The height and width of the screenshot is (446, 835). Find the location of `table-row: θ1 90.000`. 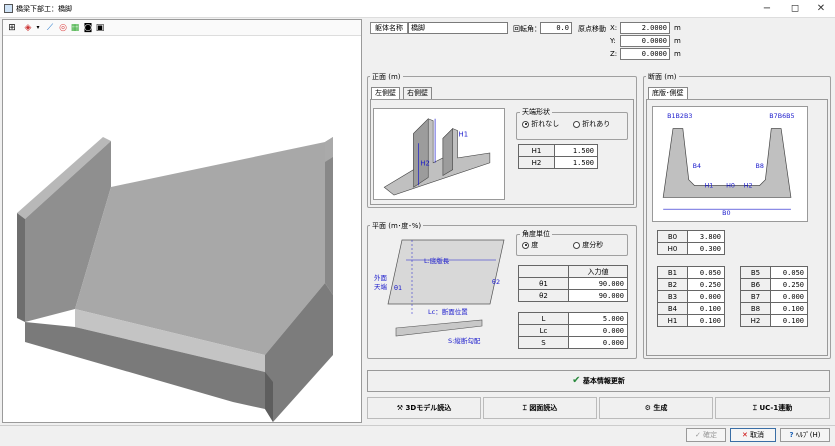

table-row: θ1 90.000 is located at coordinates (573, 283).